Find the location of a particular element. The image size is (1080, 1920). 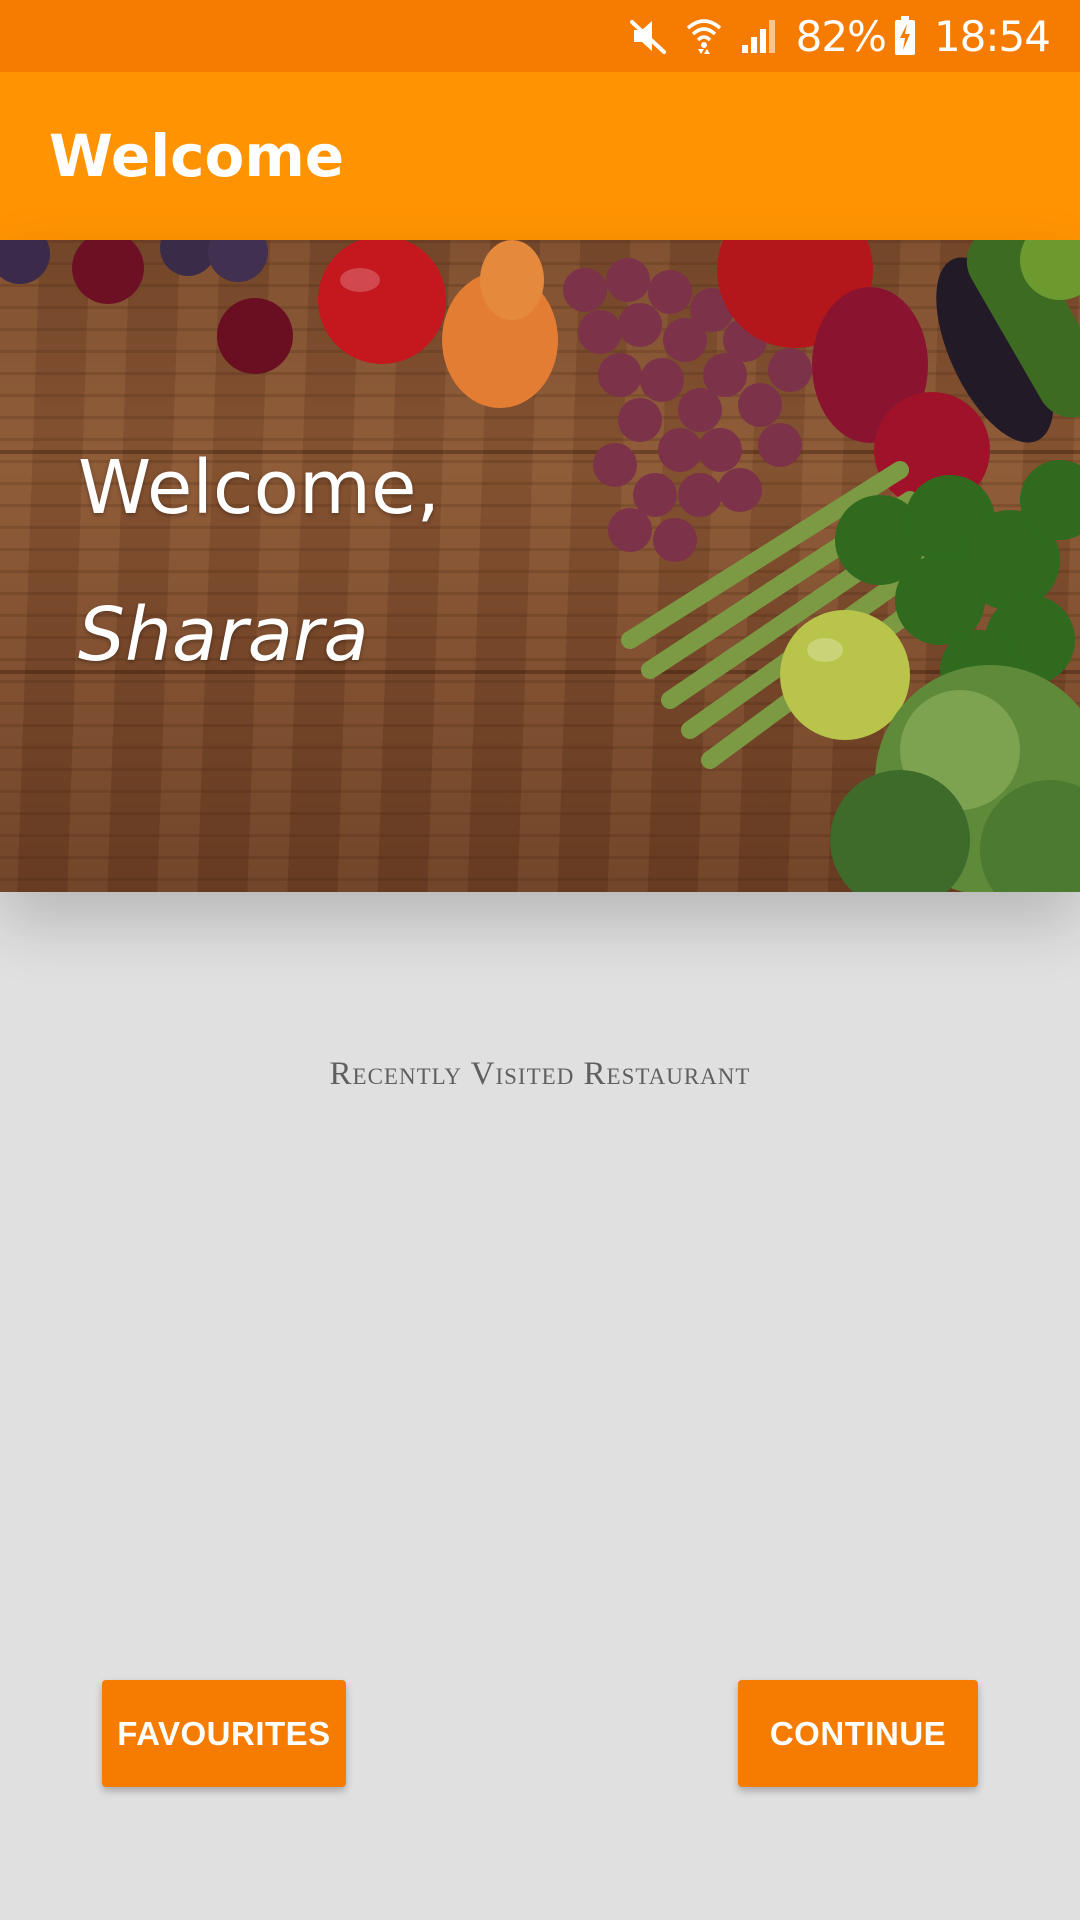

greeting-text: Welcome, is located at coordinates (259, 488).